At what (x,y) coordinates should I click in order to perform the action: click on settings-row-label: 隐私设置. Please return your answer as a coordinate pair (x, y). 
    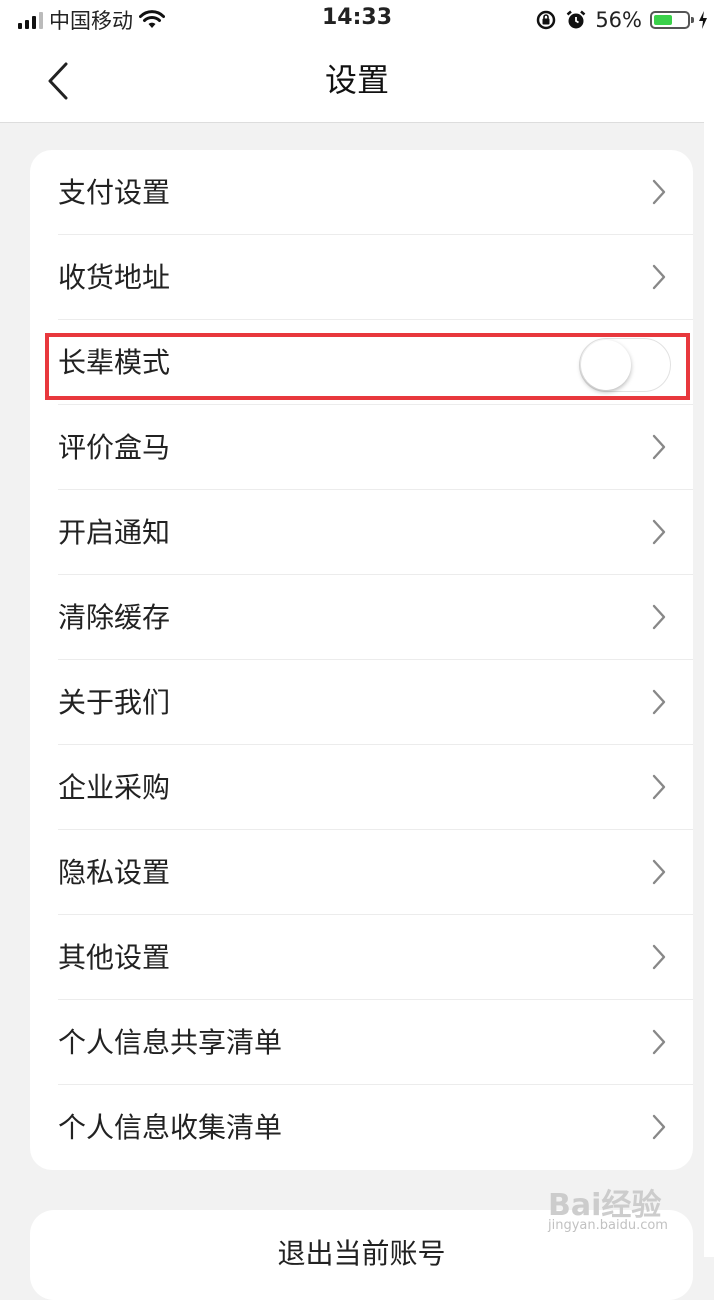
    Looking at the image, I should click on (114, 872).